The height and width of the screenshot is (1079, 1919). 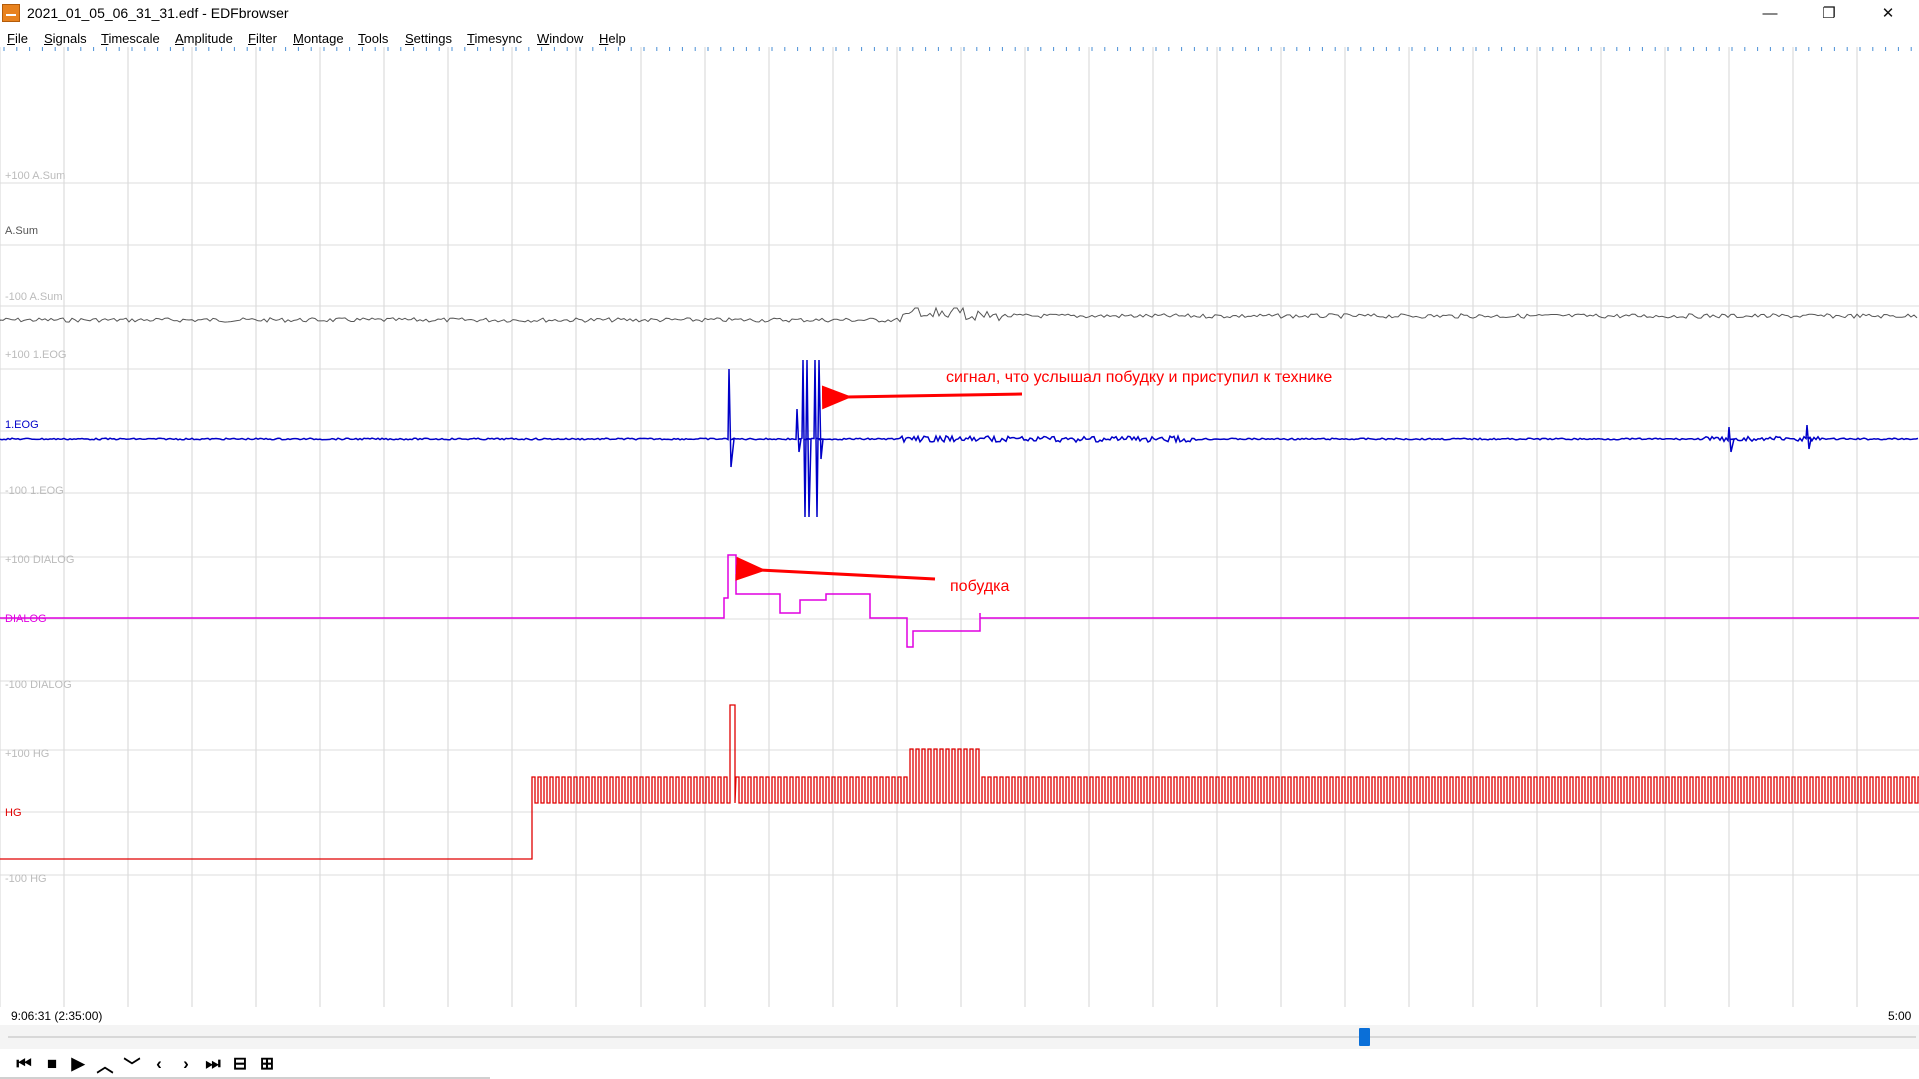 I want to click on menu-settings: Settings, so click(x=428, y=38).